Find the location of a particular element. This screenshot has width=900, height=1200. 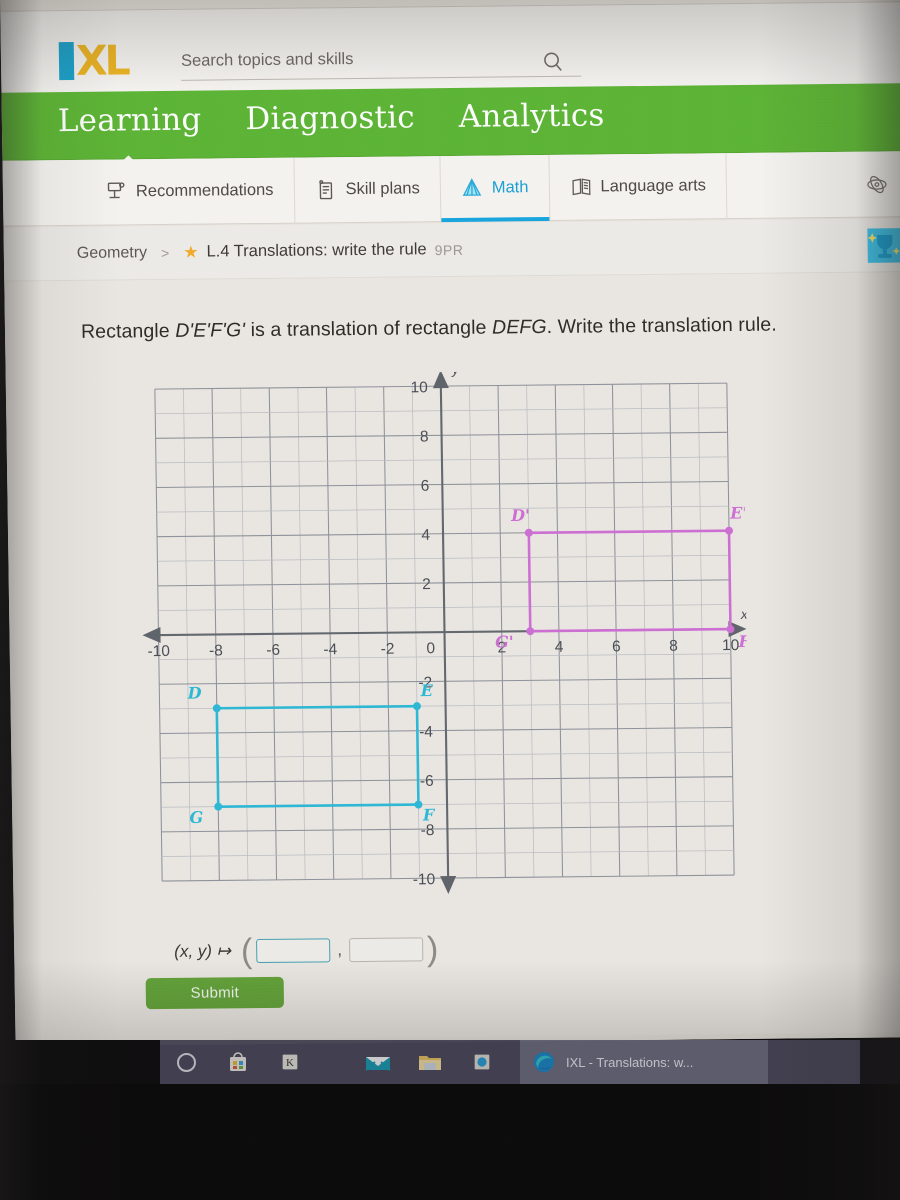

sub-nav-item-math: Math is located at coordinates (495, 188).